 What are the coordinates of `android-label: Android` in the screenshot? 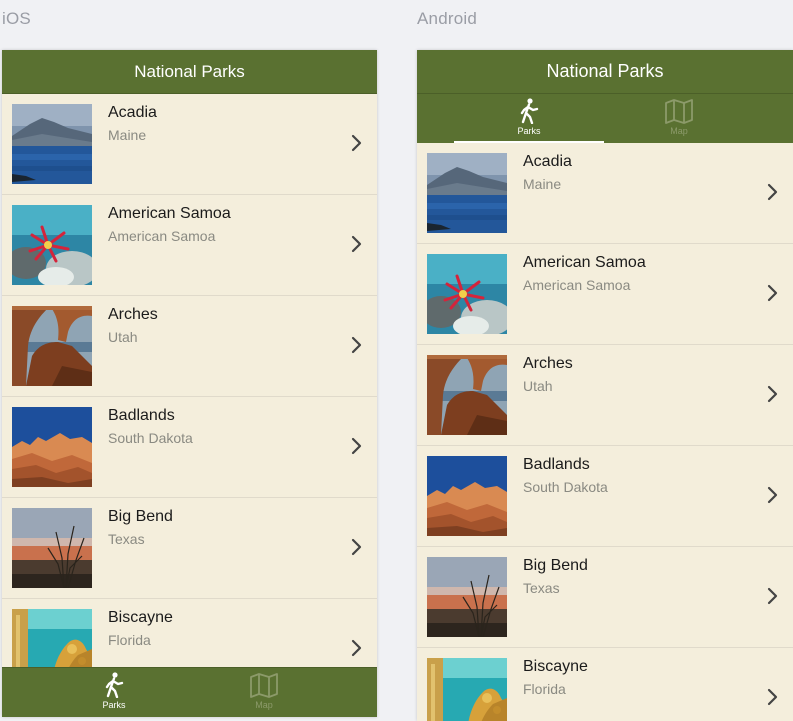 It's located at (447, 18).